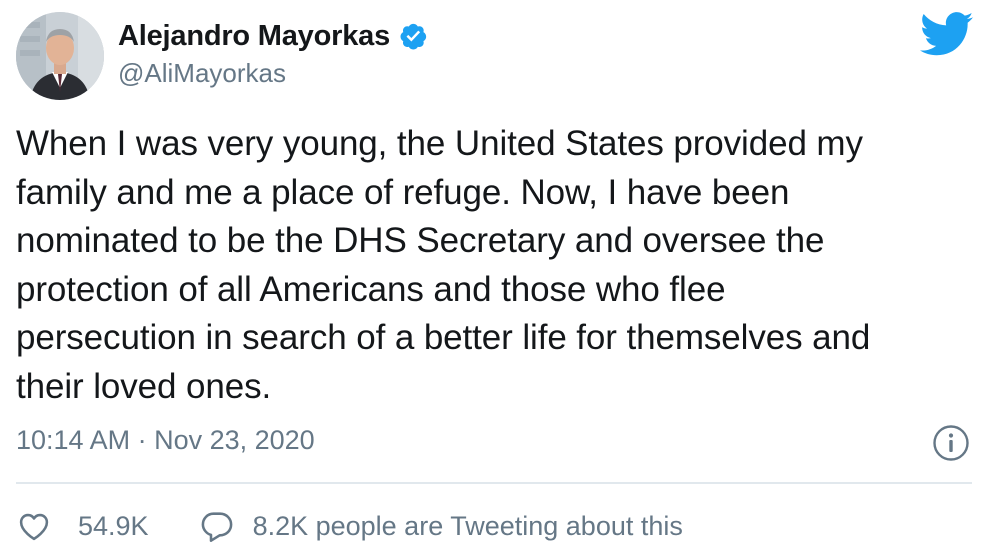  I want to click on speech-bubble-icon, so click(217, 526).